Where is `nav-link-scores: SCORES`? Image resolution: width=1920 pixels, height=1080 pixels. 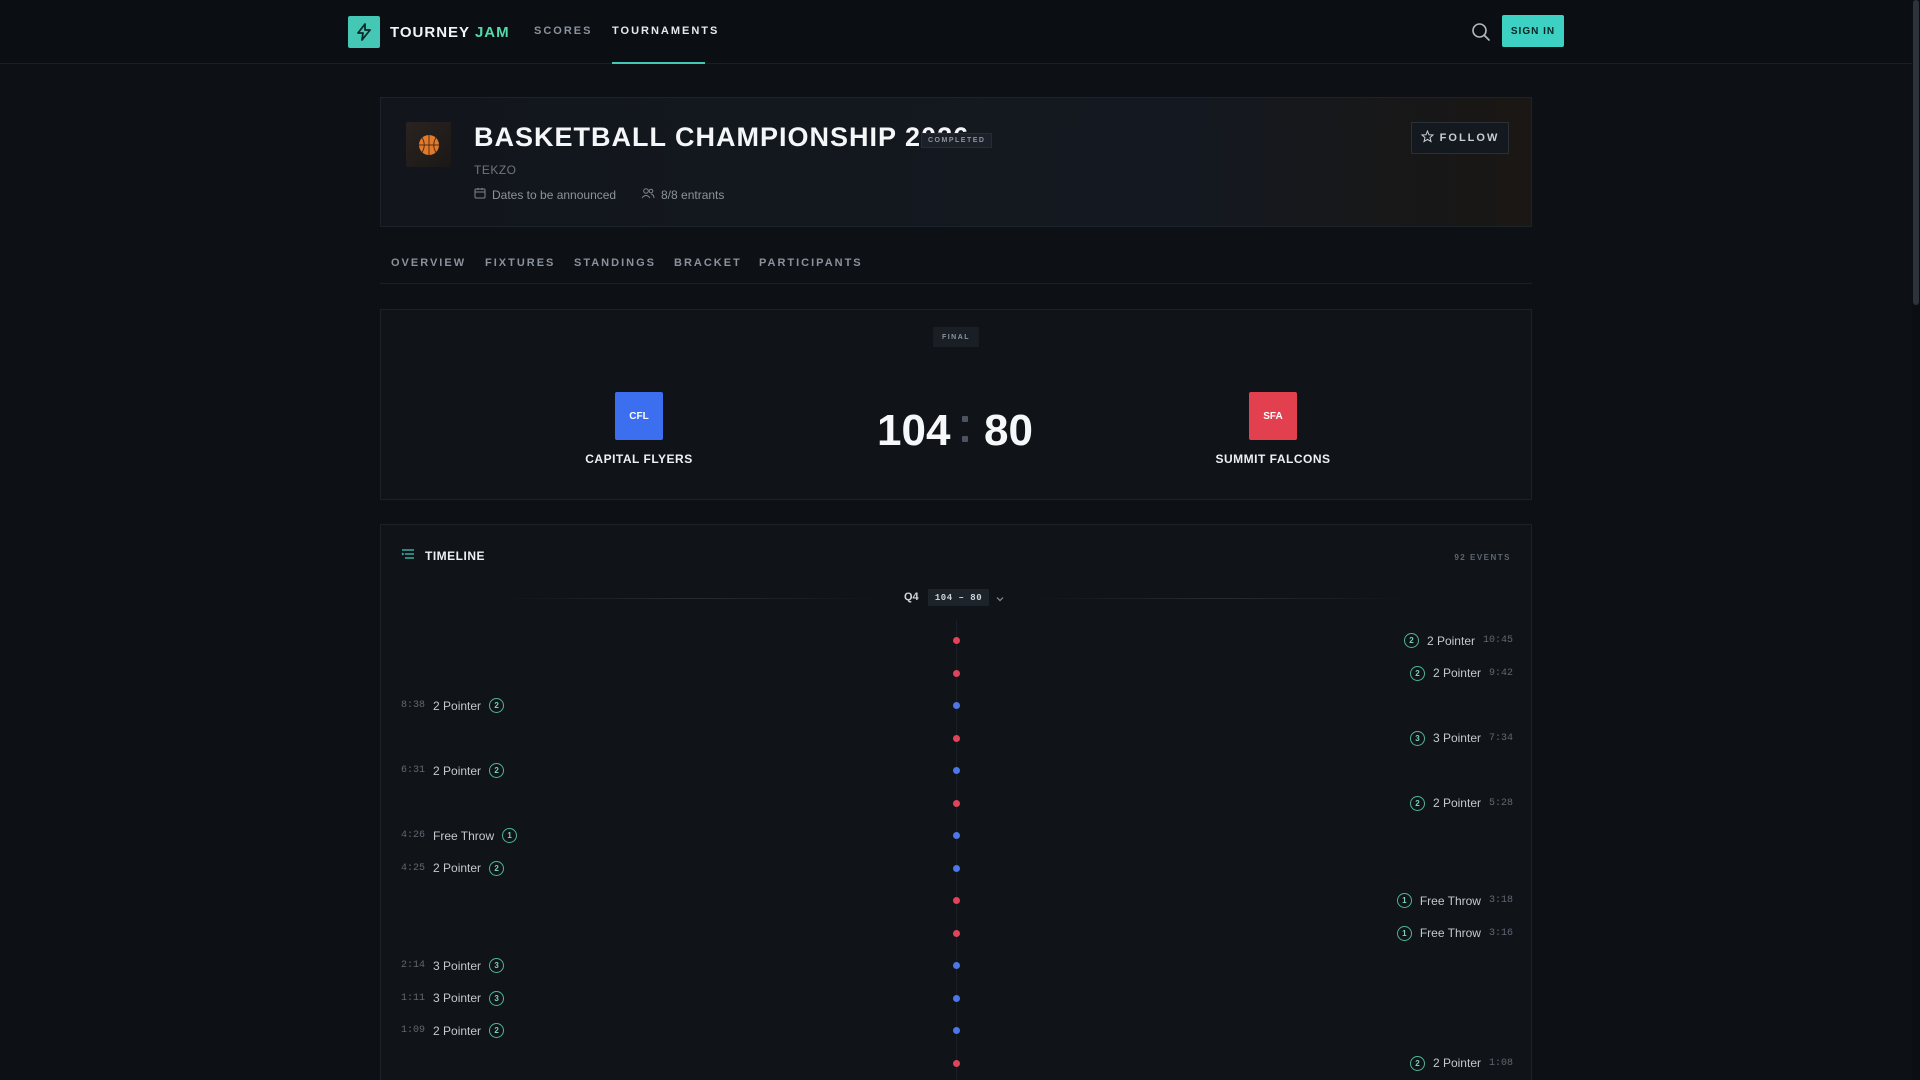
nav-link-scores: SCORES is located at coordinates (563, 31).